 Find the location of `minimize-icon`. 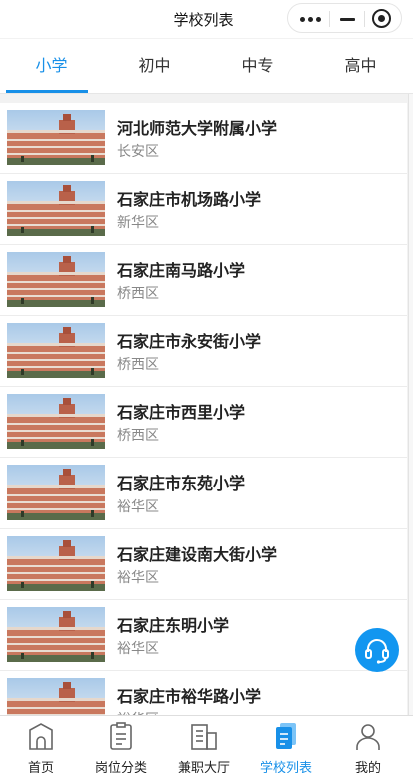

minimize-icon is located at coordinates (347, 19).